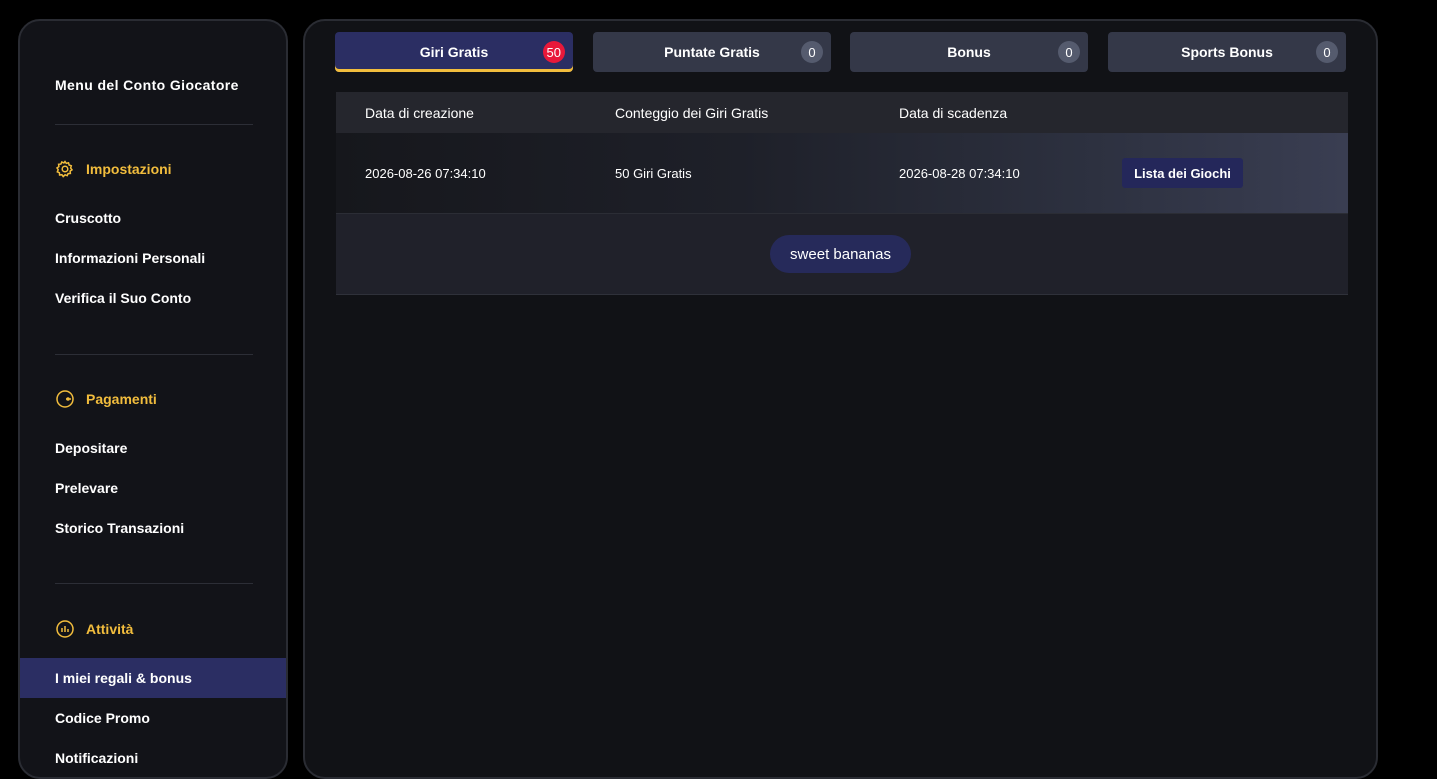 This screenshot has width=1437, height=779. I want to click on tab-puntate-gratis: Puntate Gratis 0, so click(712, 52).